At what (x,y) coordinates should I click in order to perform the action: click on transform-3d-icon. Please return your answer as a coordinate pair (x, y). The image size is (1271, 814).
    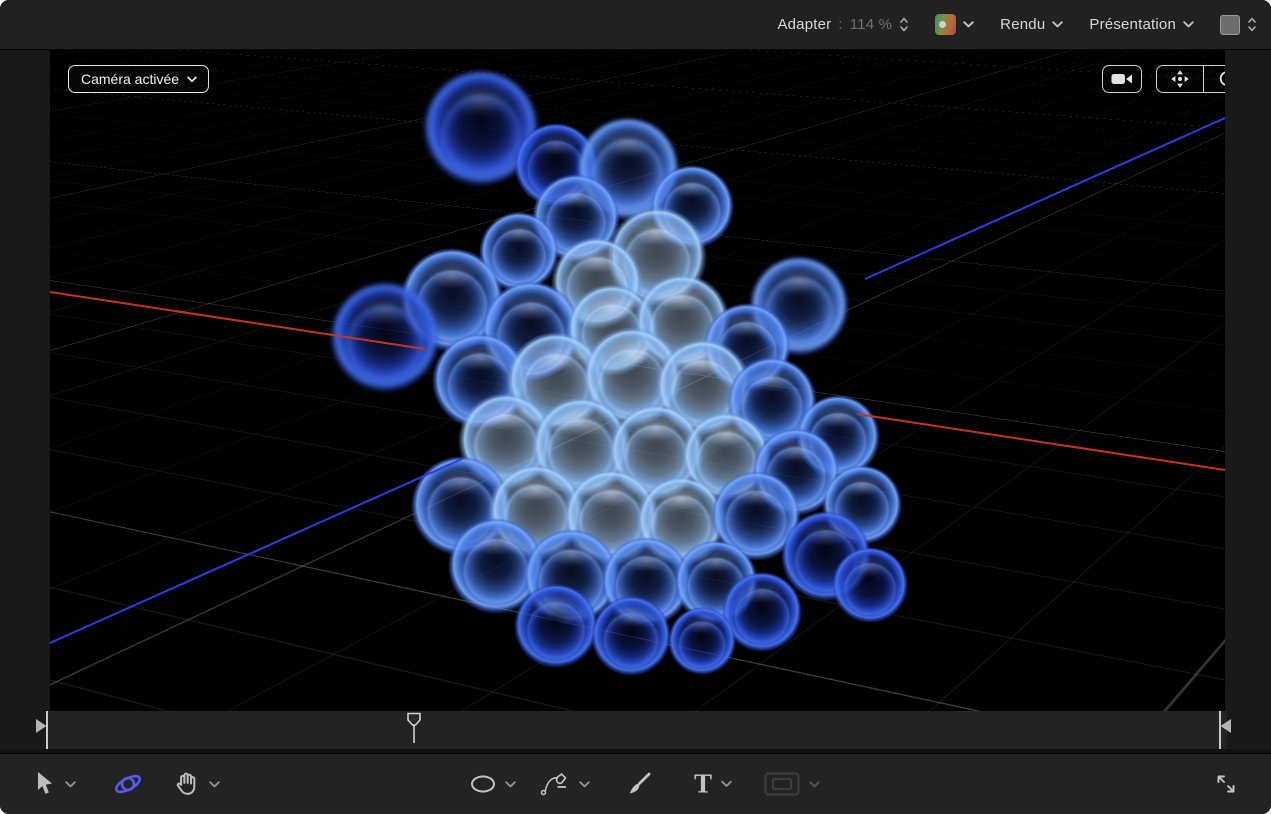
    Looking at the image, I should click on (128, 784).